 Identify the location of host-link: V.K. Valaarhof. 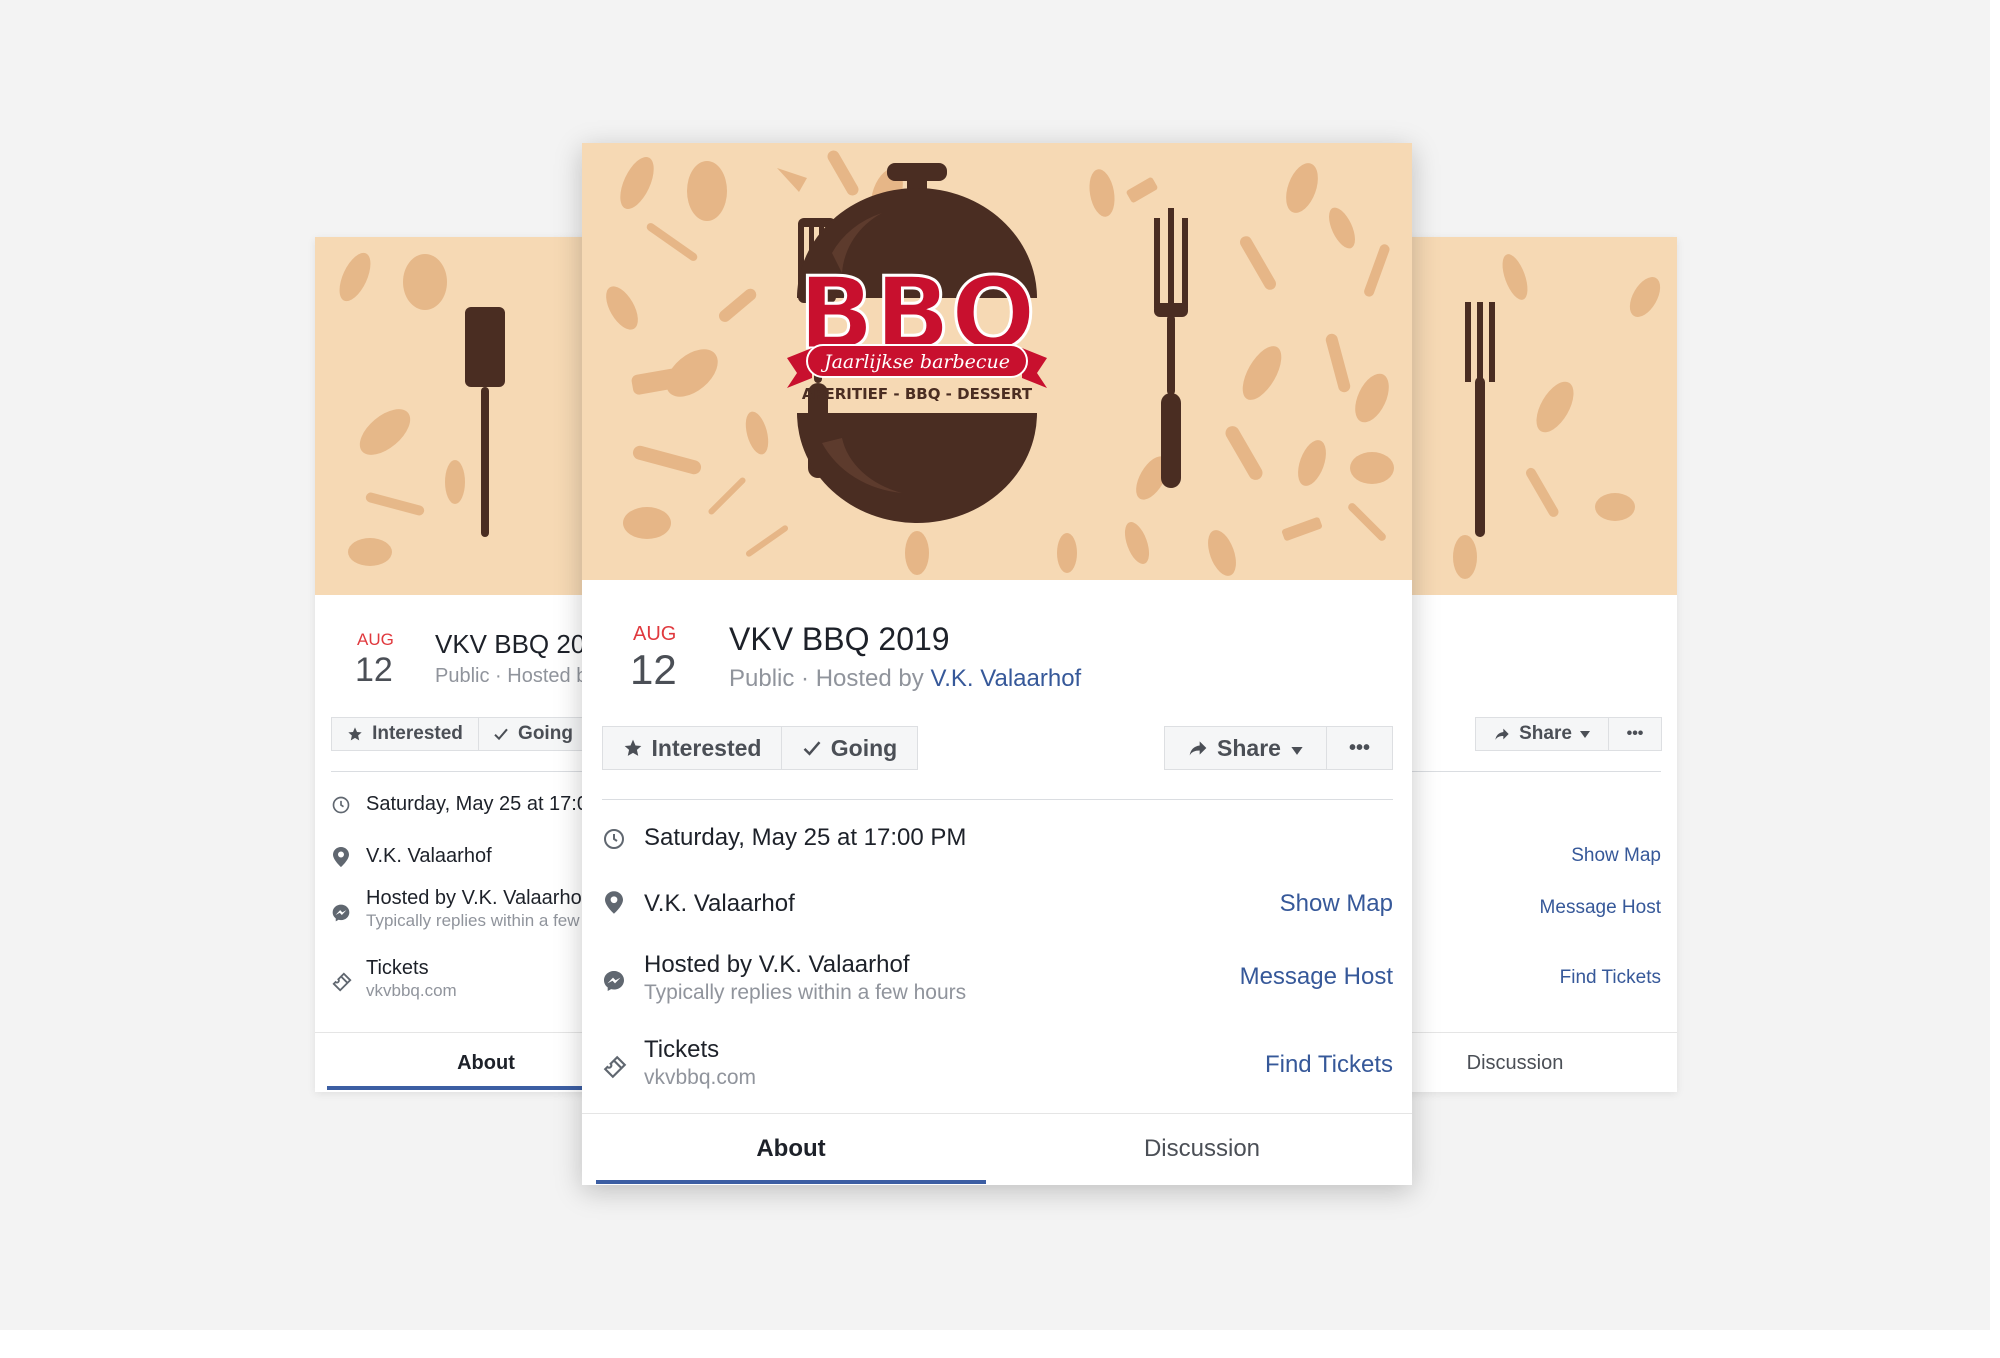
(1005, 678).